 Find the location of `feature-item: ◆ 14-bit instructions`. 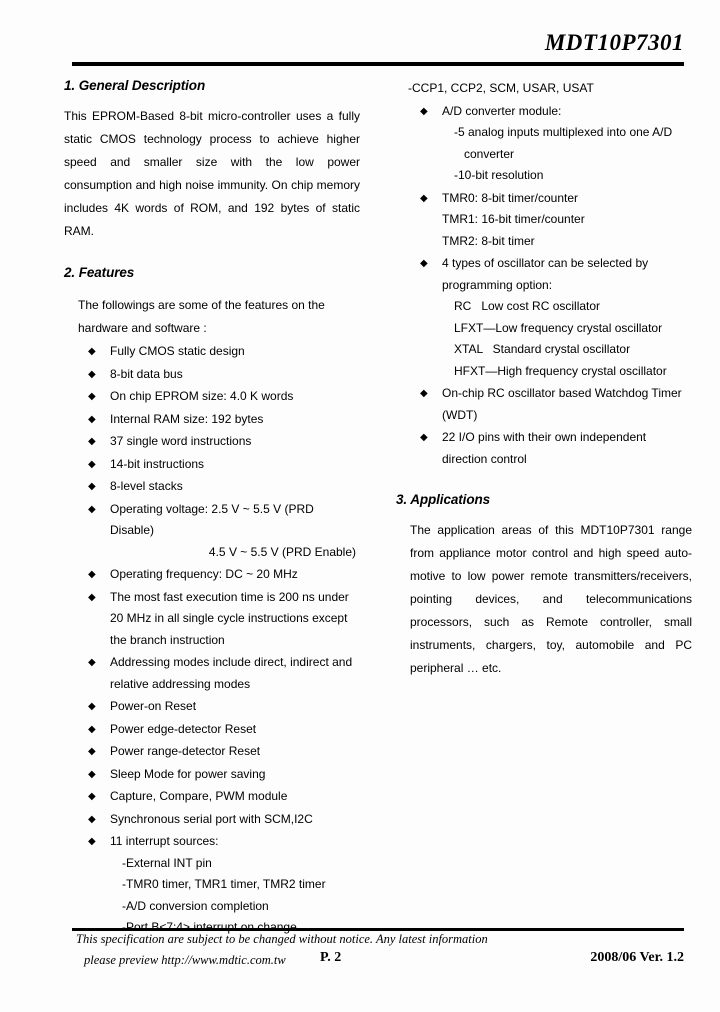

feature-item: ◆ 14-bit instructions is located at coordinates (212, 465).